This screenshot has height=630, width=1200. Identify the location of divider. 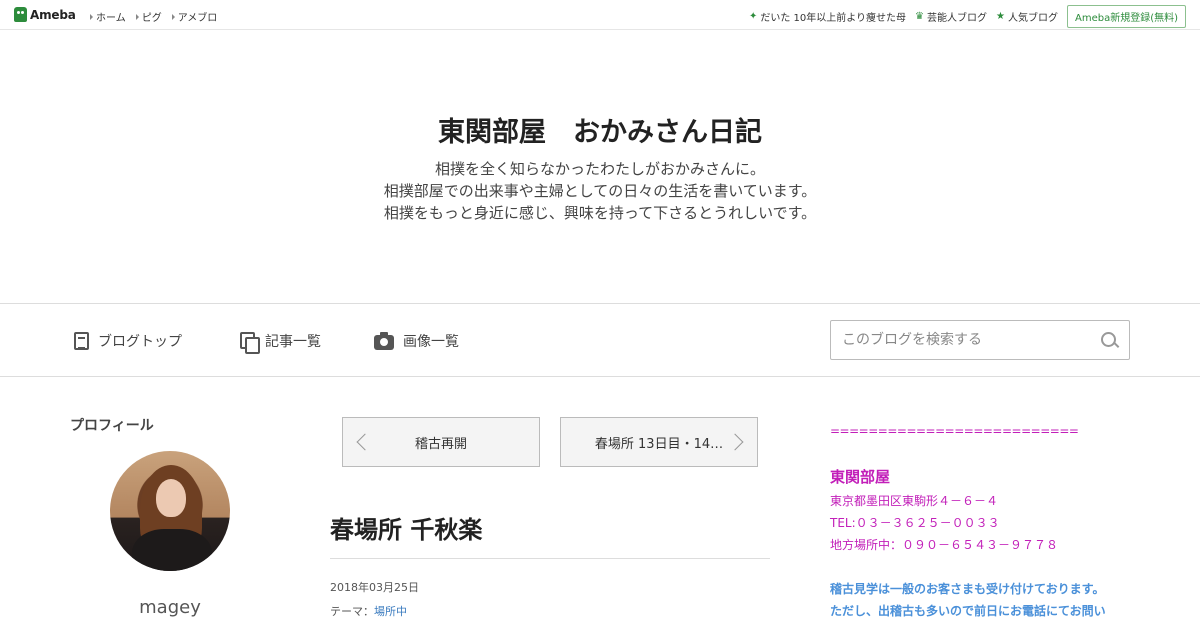
(550, 558).